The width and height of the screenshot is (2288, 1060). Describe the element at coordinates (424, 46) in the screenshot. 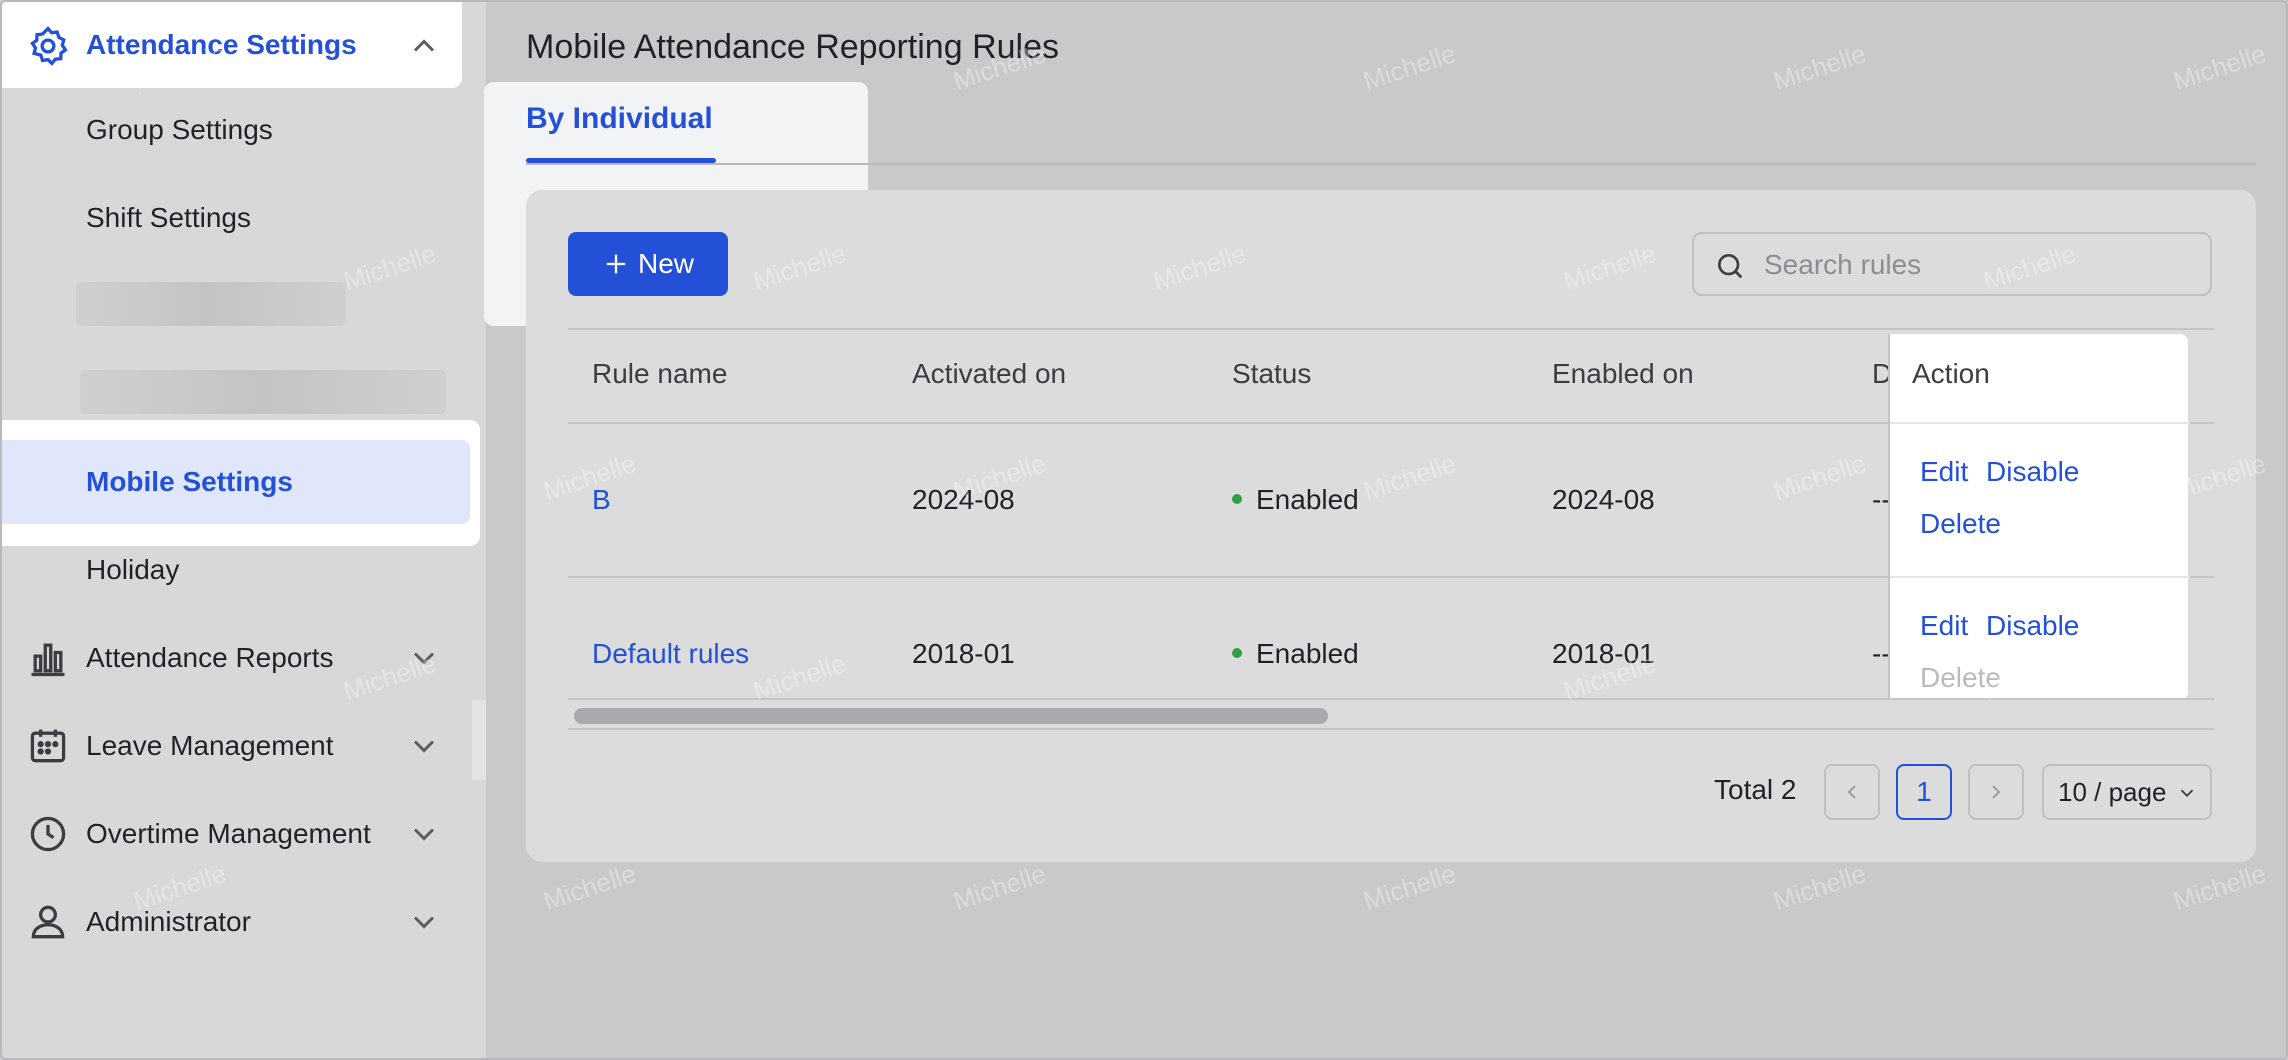

I see `chevron-up-icon` at that location.